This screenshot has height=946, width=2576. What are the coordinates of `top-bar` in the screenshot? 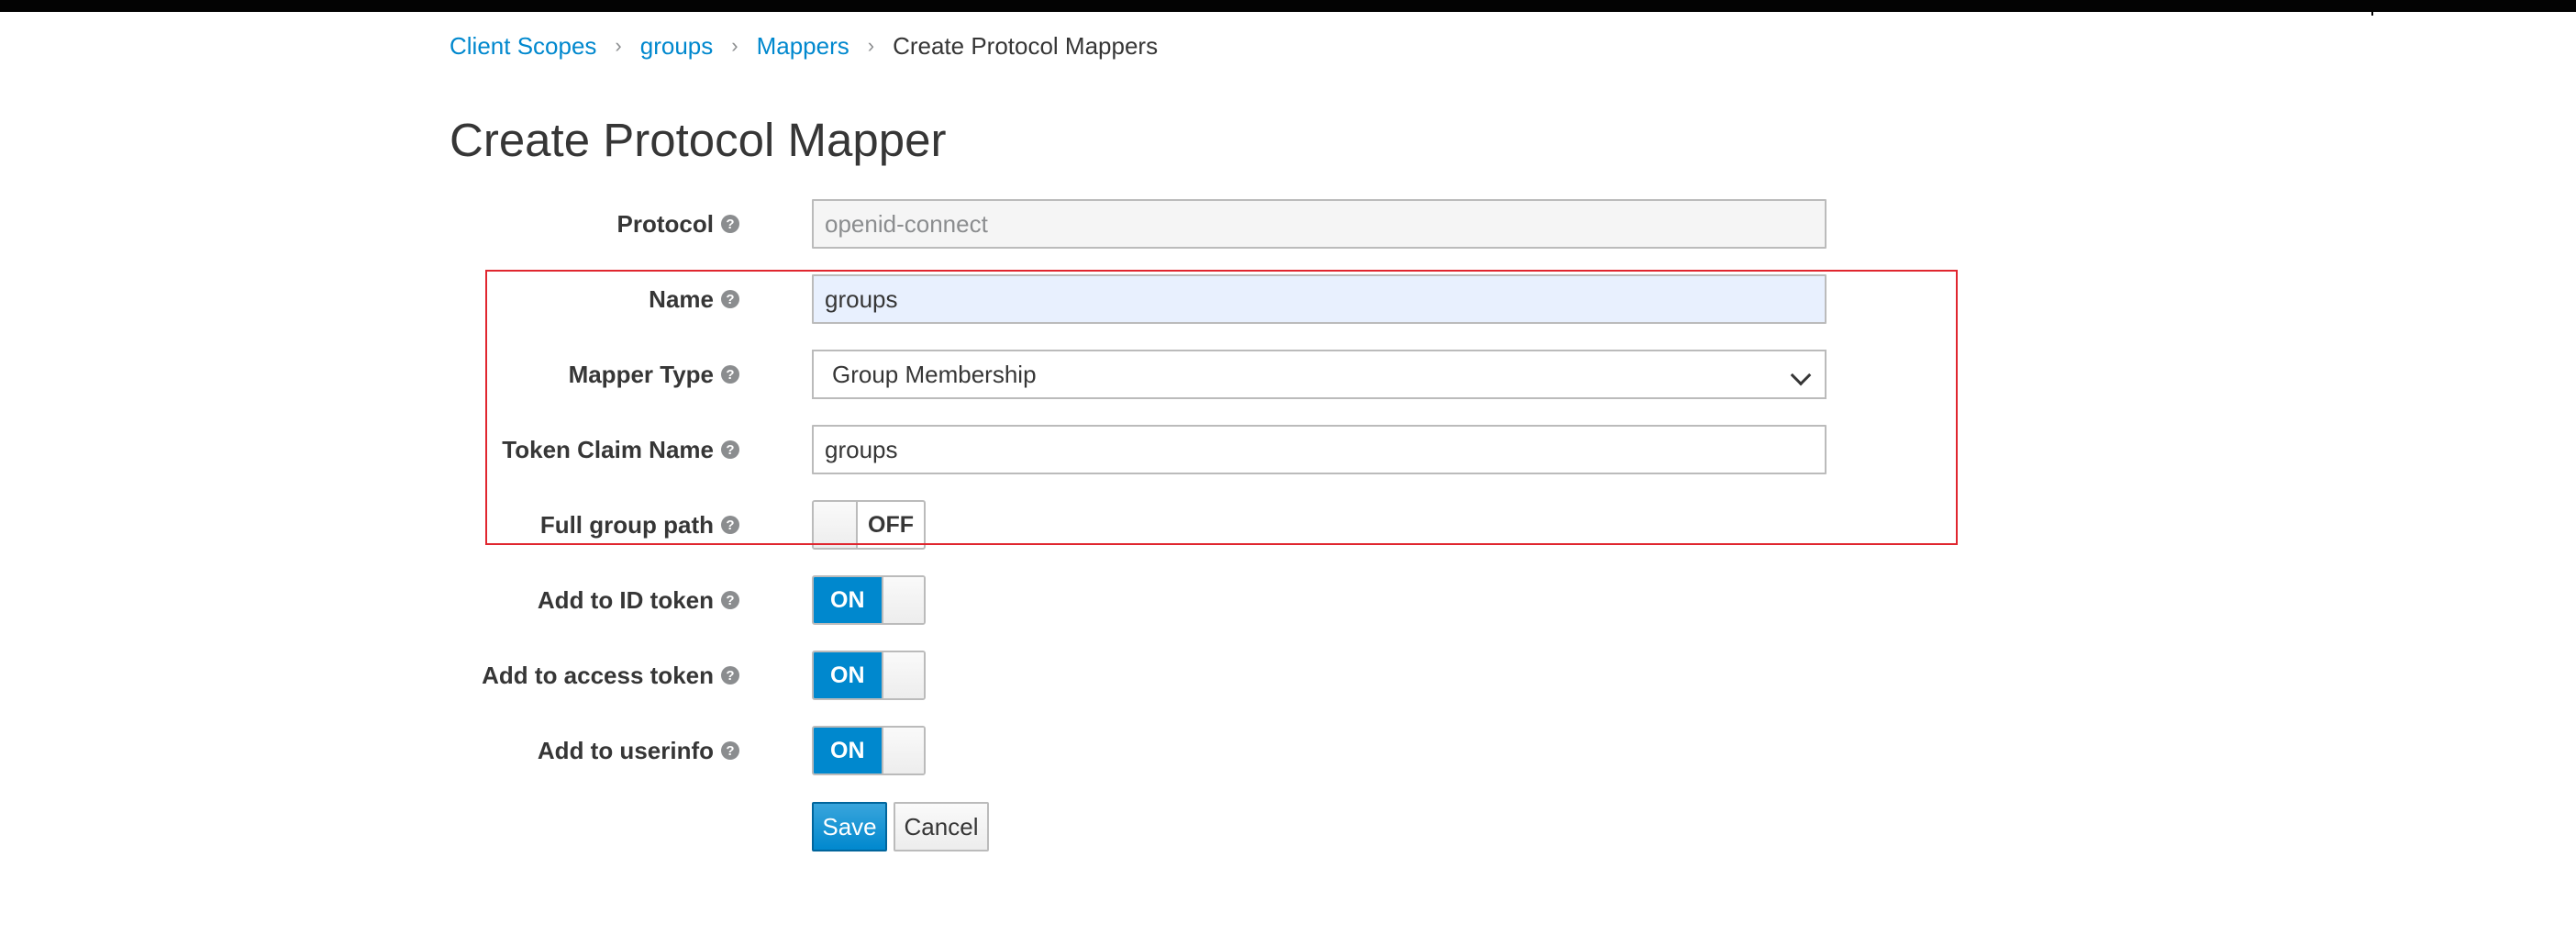 It's located at (1288, 6).